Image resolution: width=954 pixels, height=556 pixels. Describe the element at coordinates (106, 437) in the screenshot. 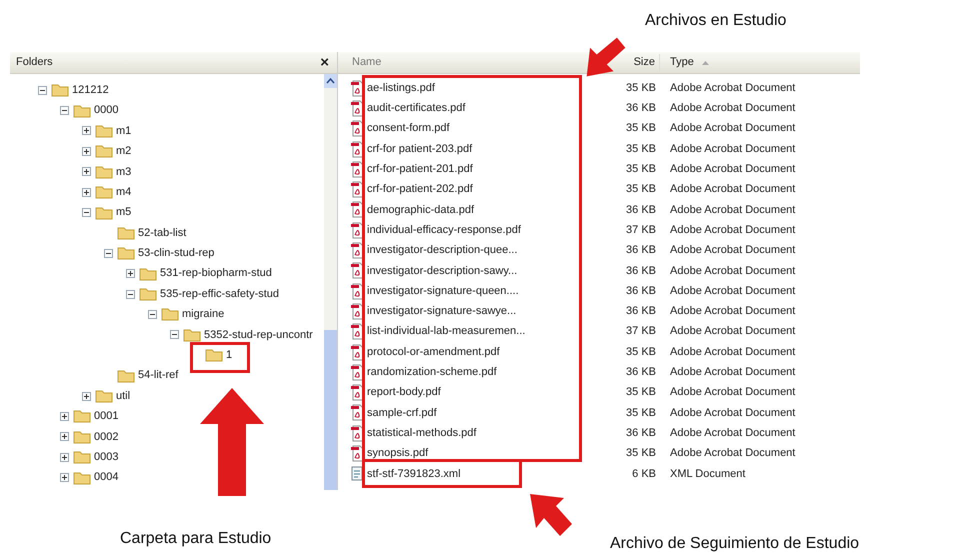

I see `folder-name: 0002` at that location.